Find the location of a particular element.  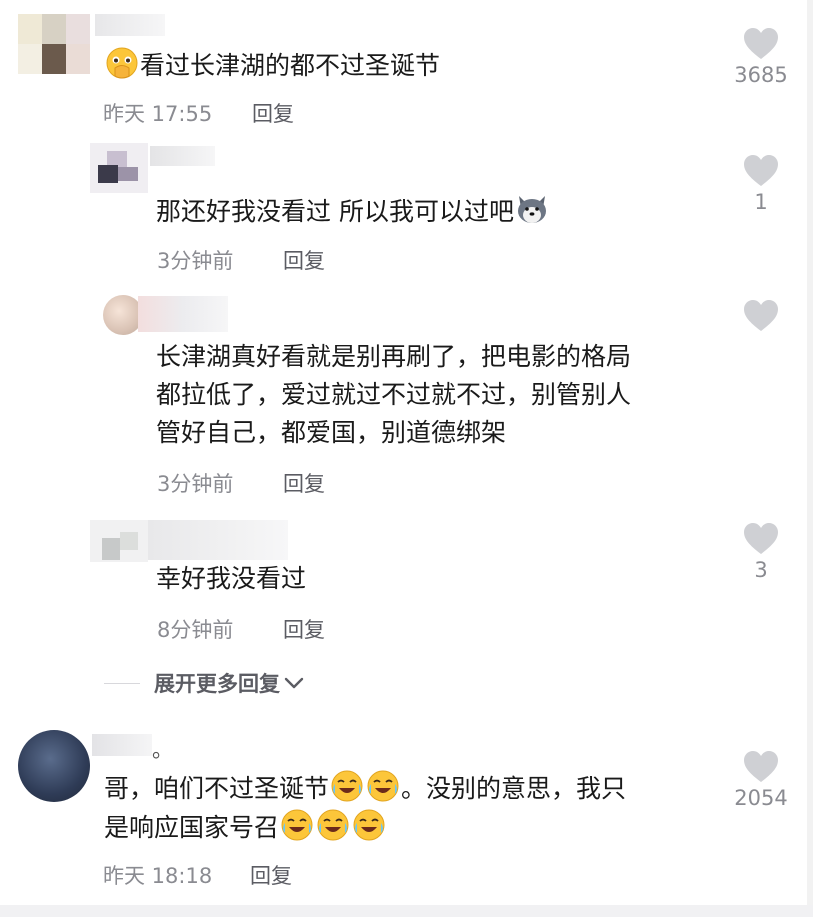

comment-time: 昨天 17:55 is located at coordinates (158, 114).